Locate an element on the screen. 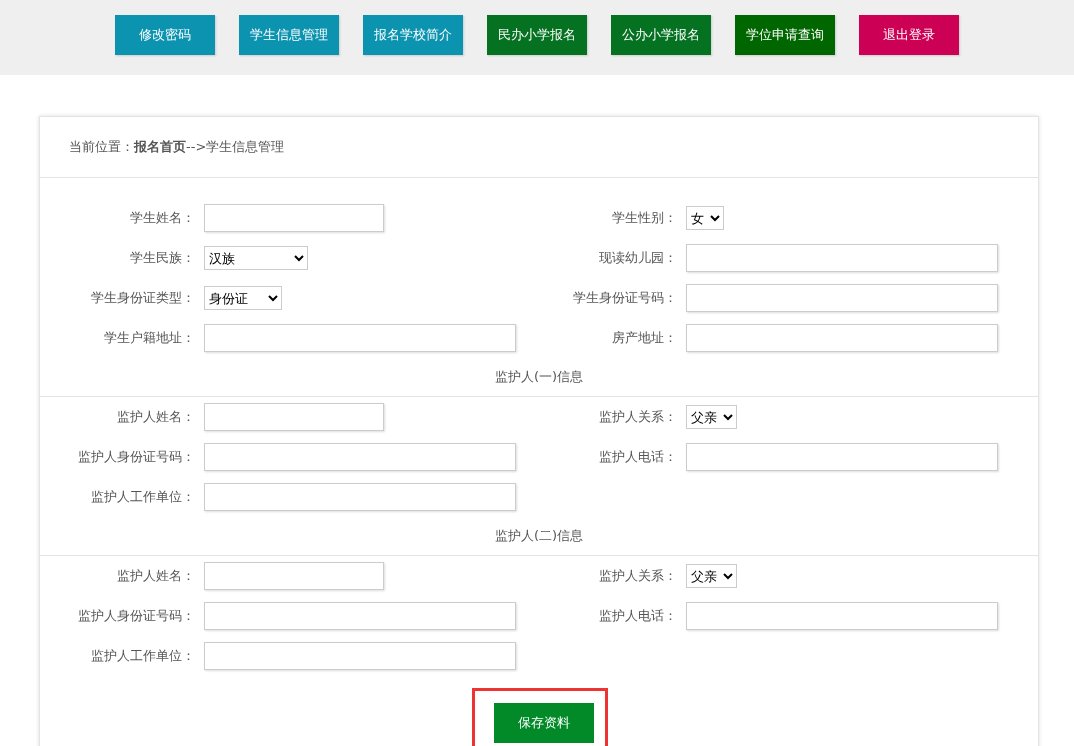  nav-button: 退出登录 is located at coordinates (909, 35).